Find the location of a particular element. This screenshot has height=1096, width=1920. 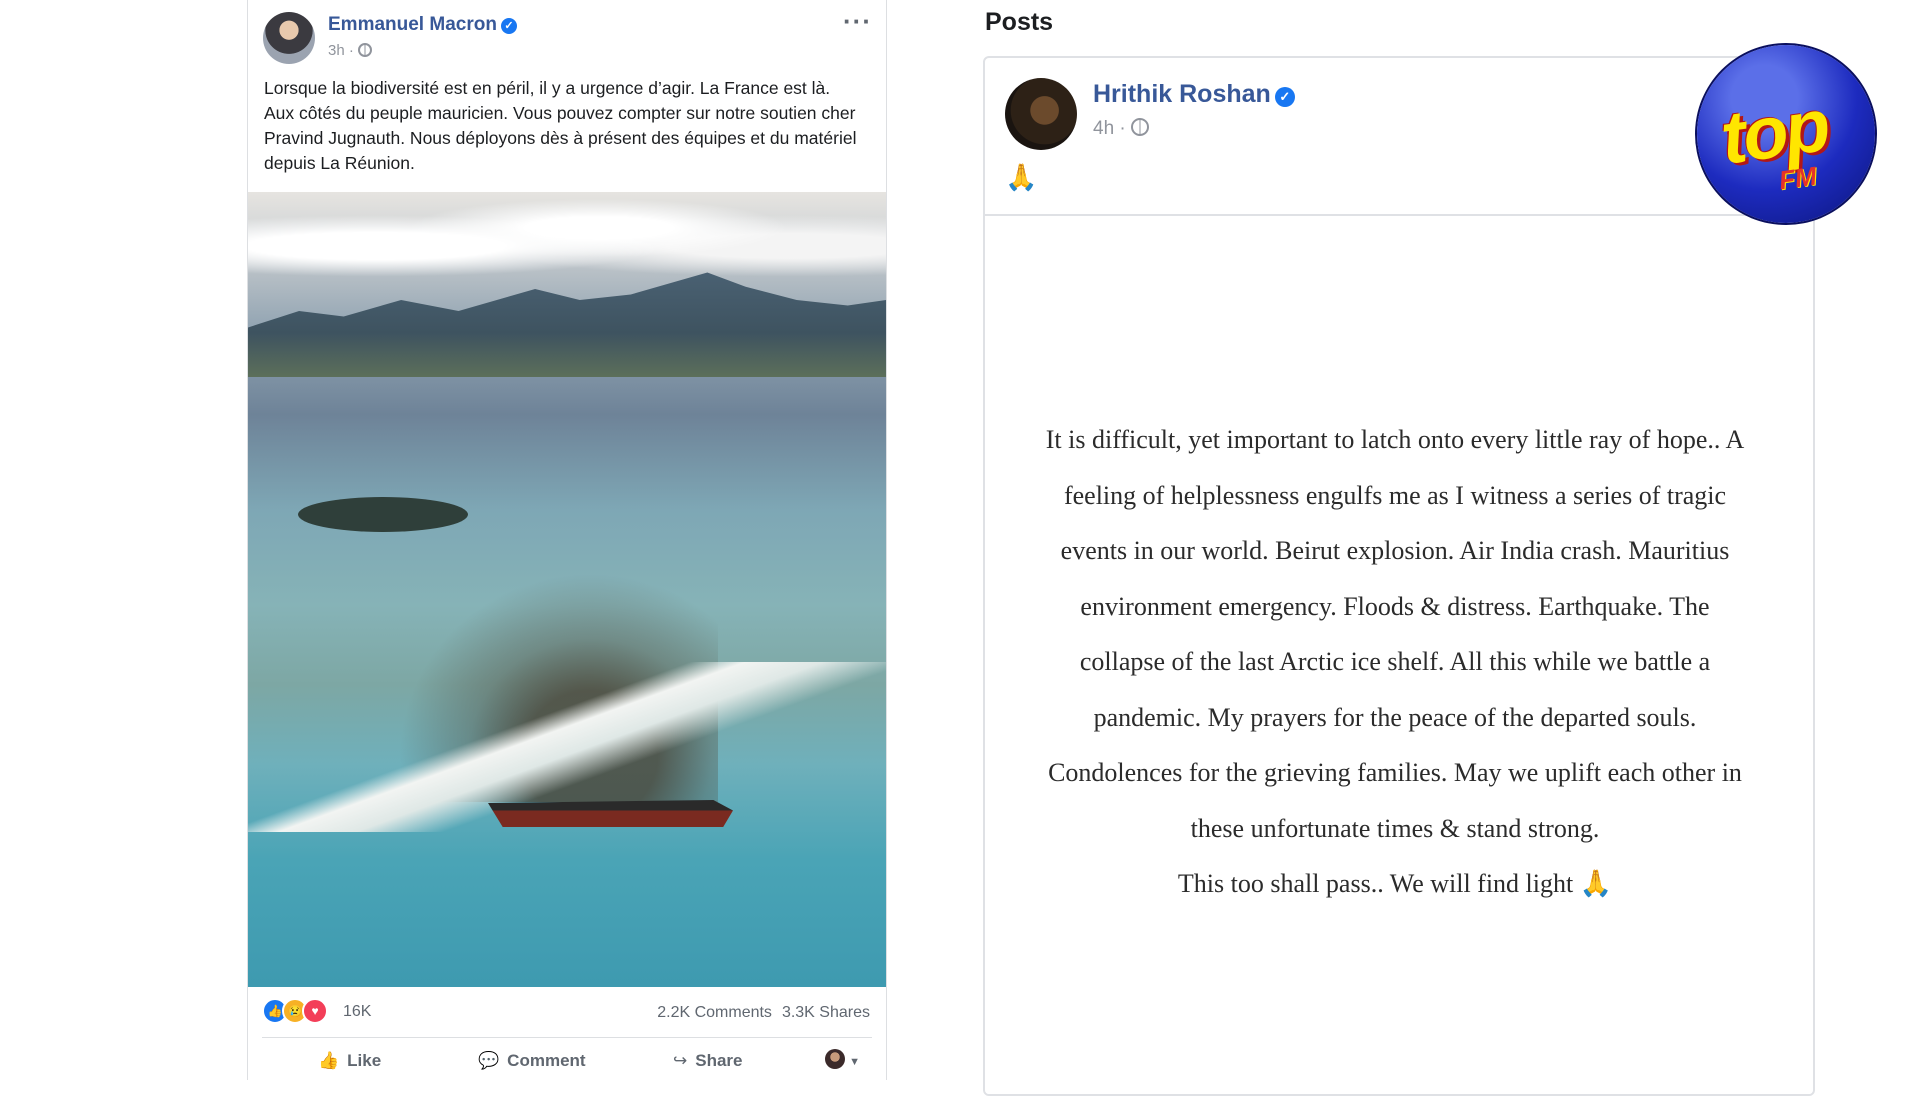

post-actions: 👍 Like 💬 Comment ↪ Share ▼ is located at coordinates (567, 1062).